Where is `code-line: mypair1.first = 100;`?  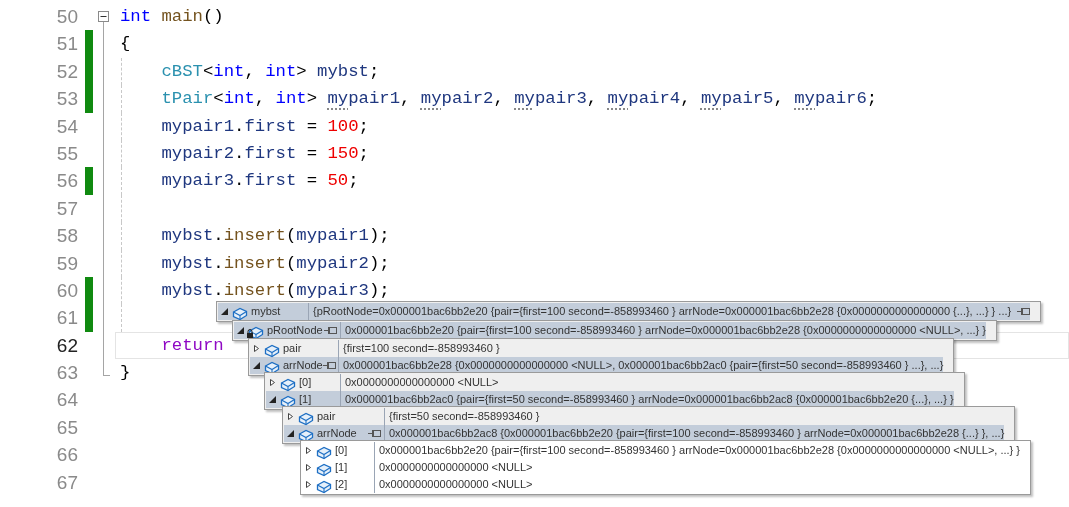
code-line: mypair1.first = 100; is located at coordinates (265, 126).